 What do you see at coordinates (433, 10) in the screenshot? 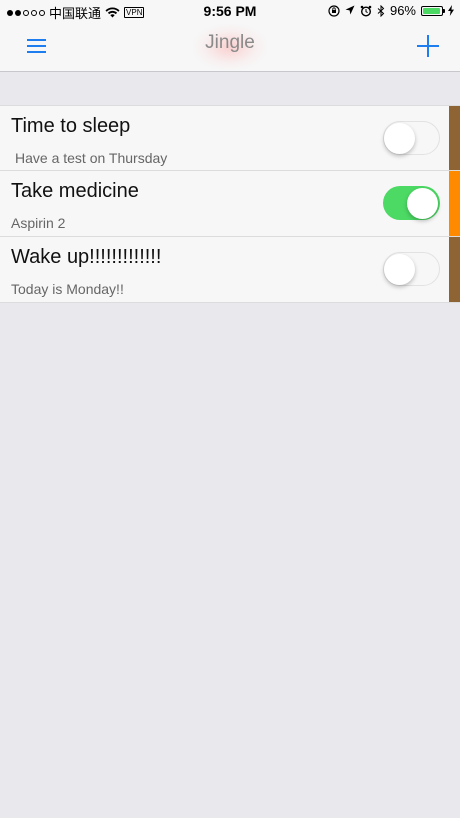
I see `battery-icon` at bounding box center [433, 10].